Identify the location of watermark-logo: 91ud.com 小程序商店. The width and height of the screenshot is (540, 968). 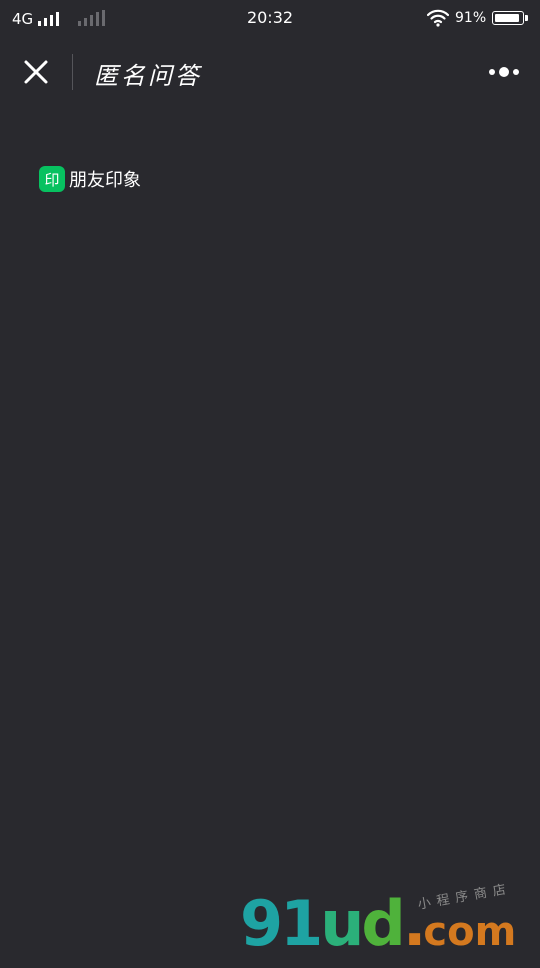
(390, 920).